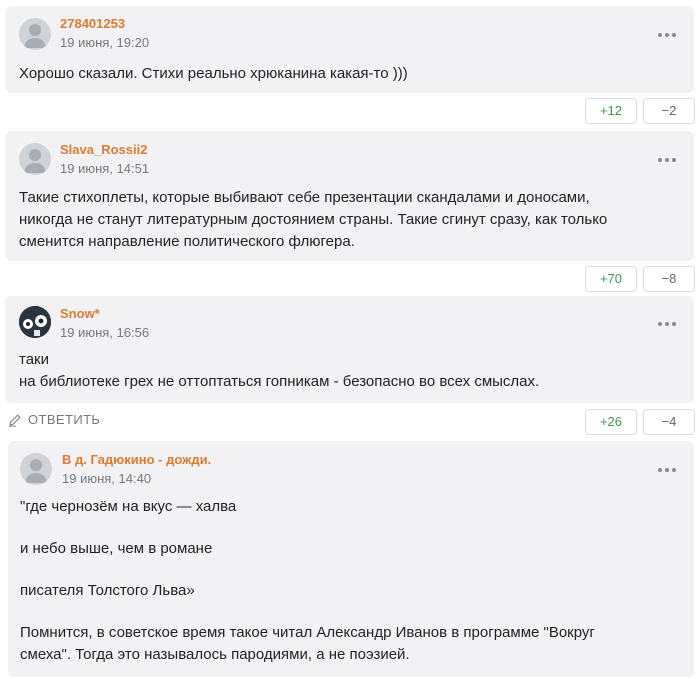 The width and height of the screenshot is (700, 679). What do you see at coordinates (103, 149) in the screenshot?
I see `comment-username: Slava_Rossii2` at bounding box center [103, 149].